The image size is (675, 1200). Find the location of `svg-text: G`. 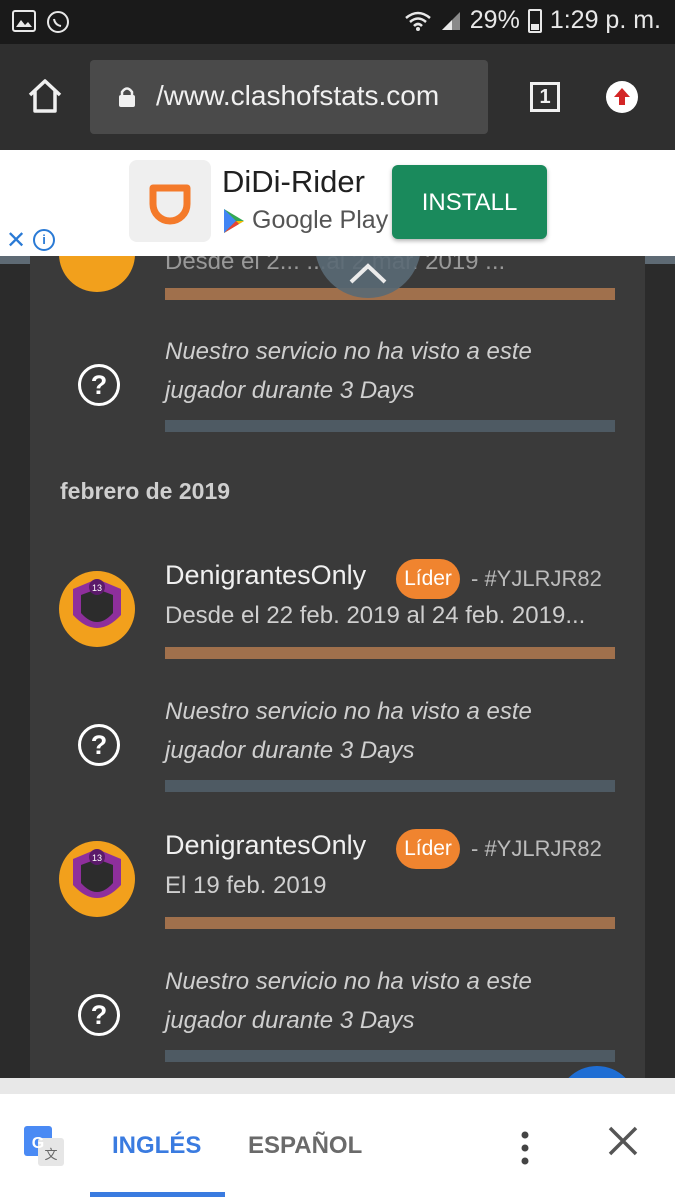

svg-text: G is located at coordinates (38, 1143).